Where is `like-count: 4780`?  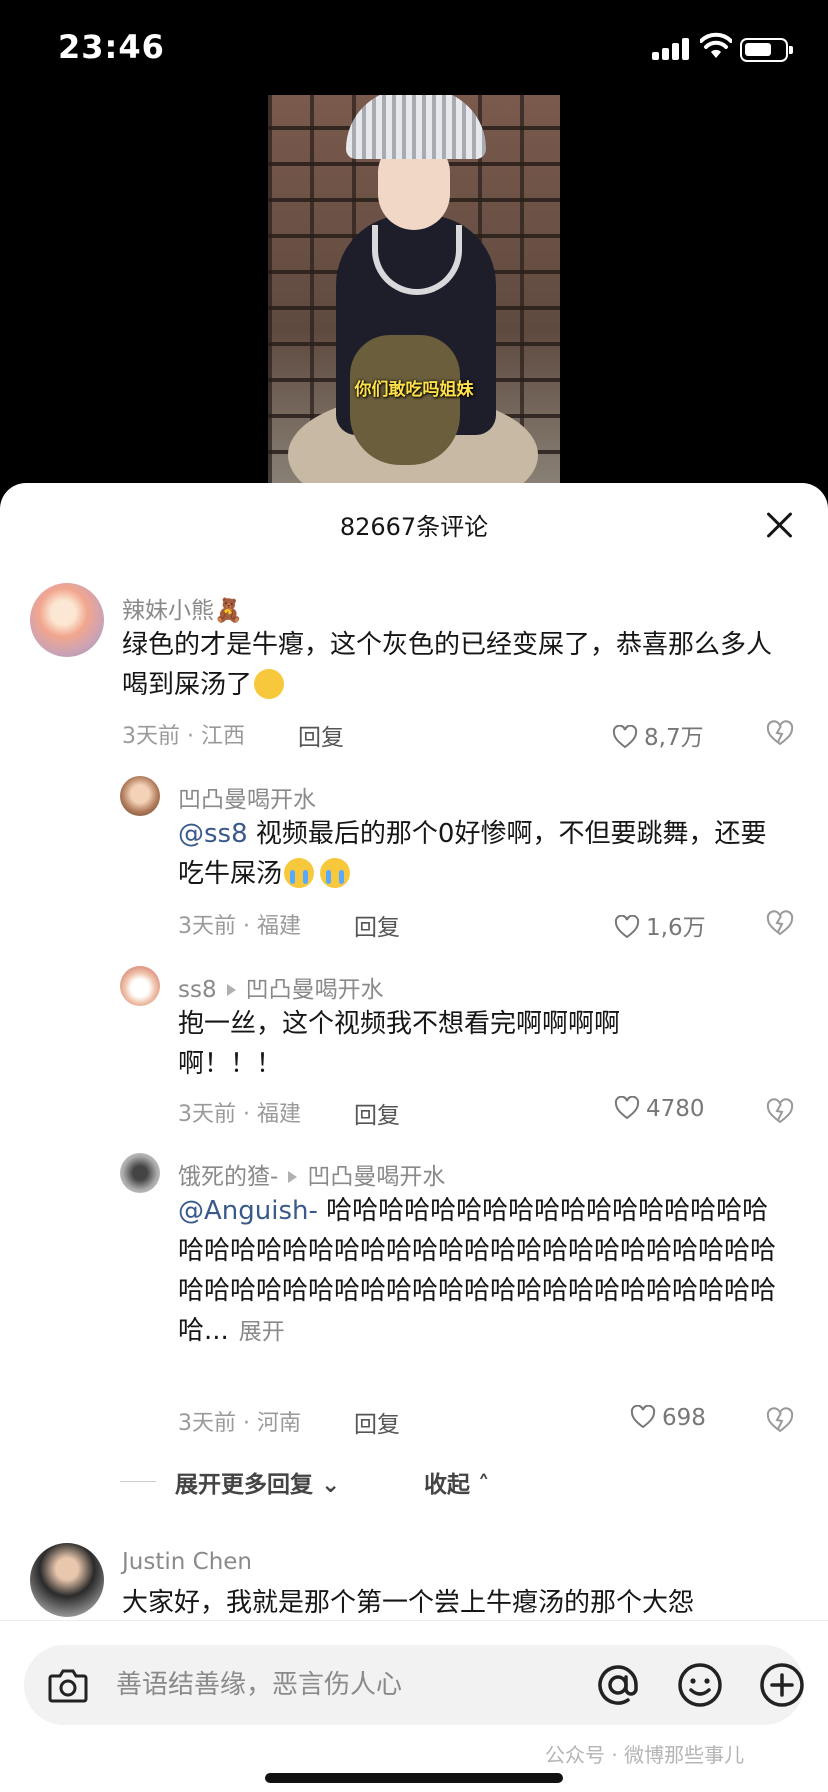
like-count: 4780 is located at coordinates (675, 1109).